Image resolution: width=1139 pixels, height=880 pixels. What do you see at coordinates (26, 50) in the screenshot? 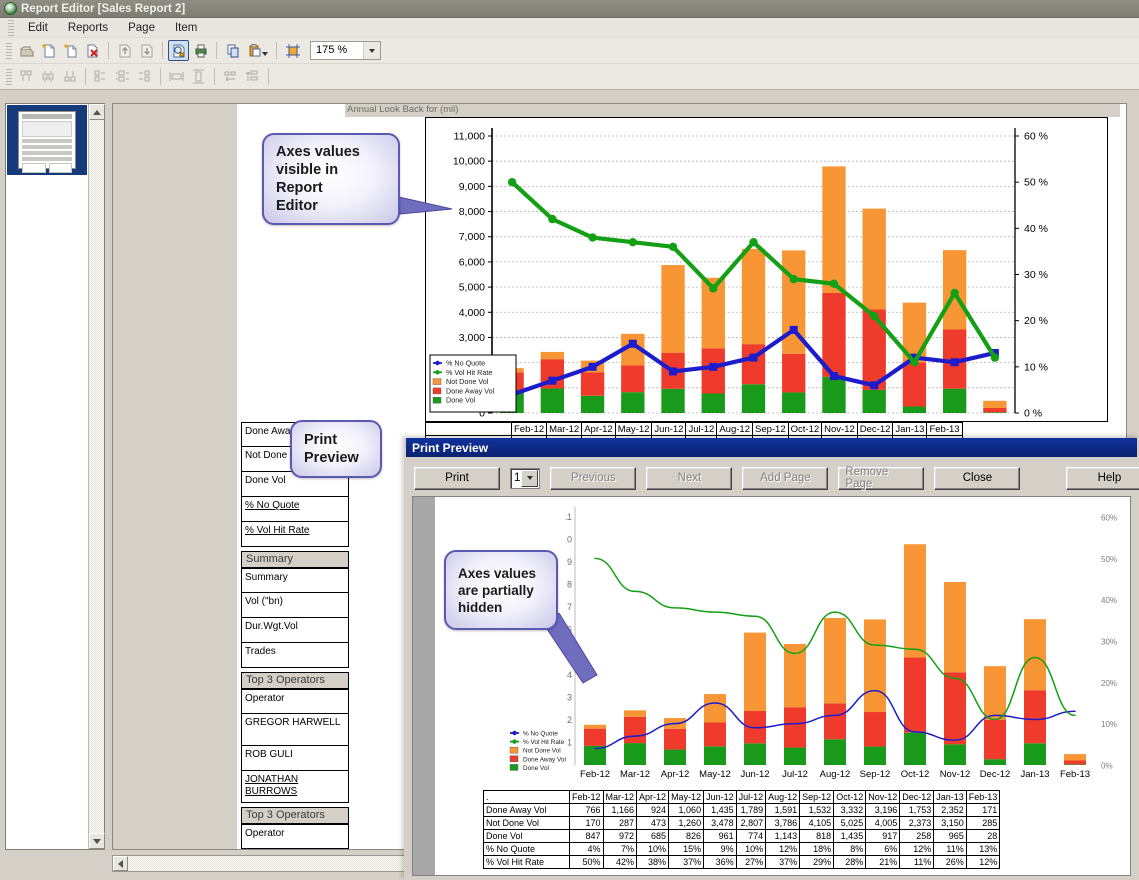
I see `open-report-icon` at bounding box center [26, 50].